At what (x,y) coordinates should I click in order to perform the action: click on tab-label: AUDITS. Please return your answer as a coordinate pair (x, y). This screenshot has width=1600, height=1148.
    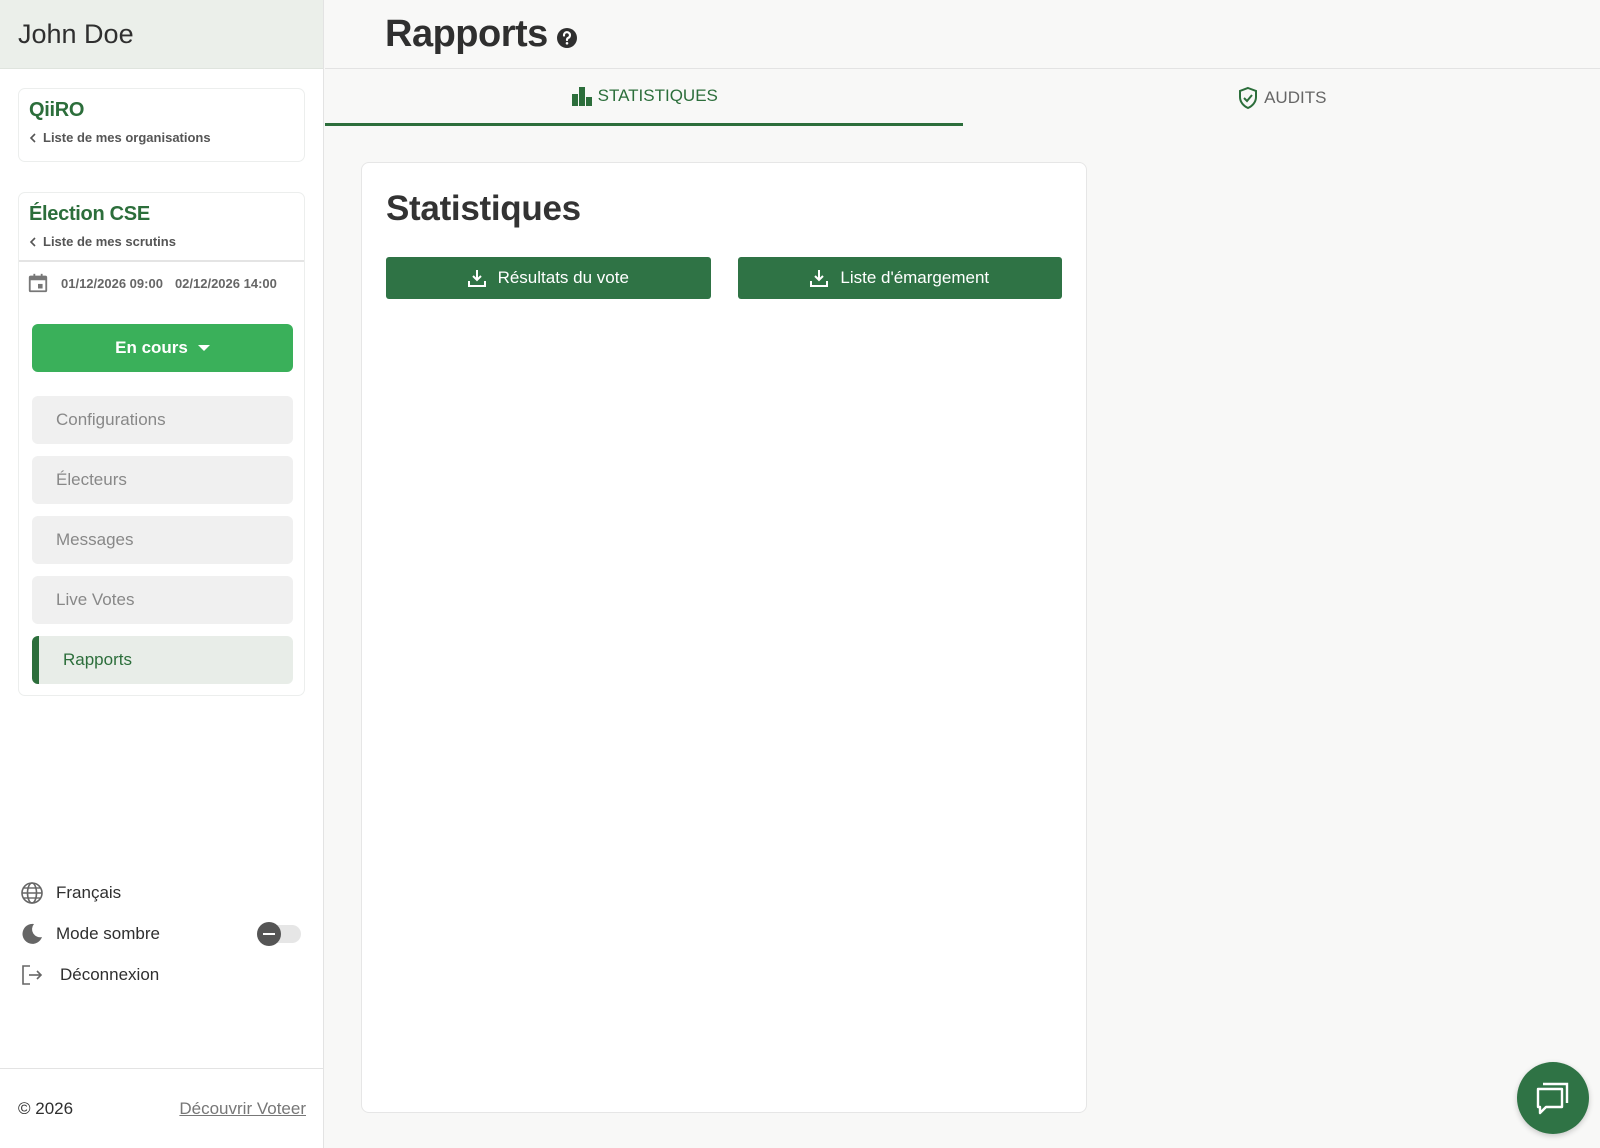
    Looking at the image, I should click on (1295, 97).